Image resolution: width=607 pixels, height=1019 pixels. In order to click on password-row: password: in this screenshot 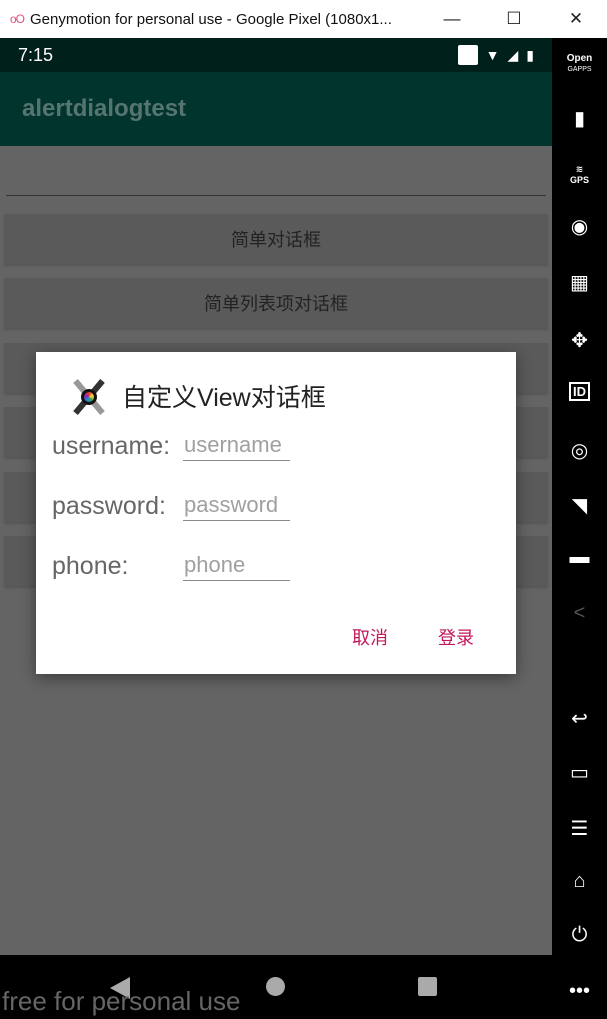, I will do `click(171, 506)`.